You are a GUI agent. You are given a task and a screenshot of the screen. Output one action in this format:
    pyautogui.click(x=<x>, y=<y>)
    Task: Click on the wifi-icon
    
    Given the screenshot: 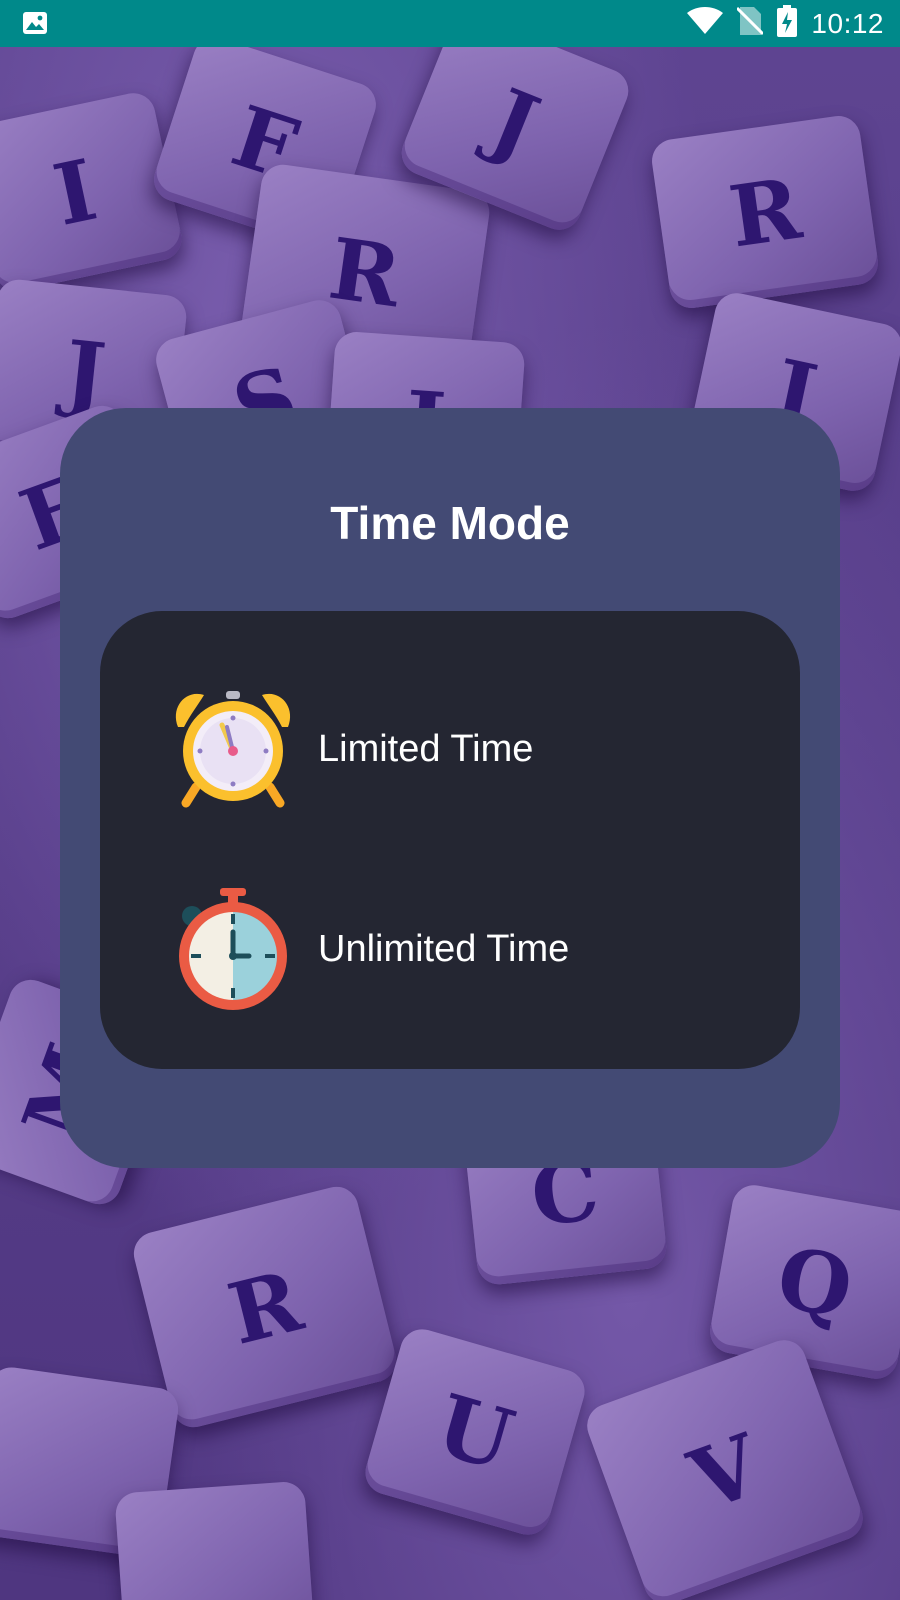 What is the action you would take?
    pyautogui.click(x=705, y=23)
    